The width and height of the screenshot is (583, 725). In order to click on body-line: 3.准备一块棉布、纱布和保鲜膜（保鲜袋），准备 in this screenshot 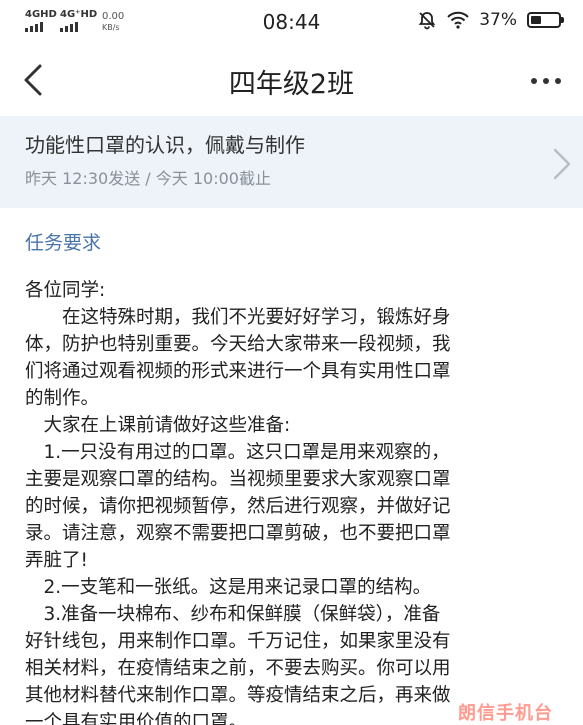, I will do `click(233, 614)`.